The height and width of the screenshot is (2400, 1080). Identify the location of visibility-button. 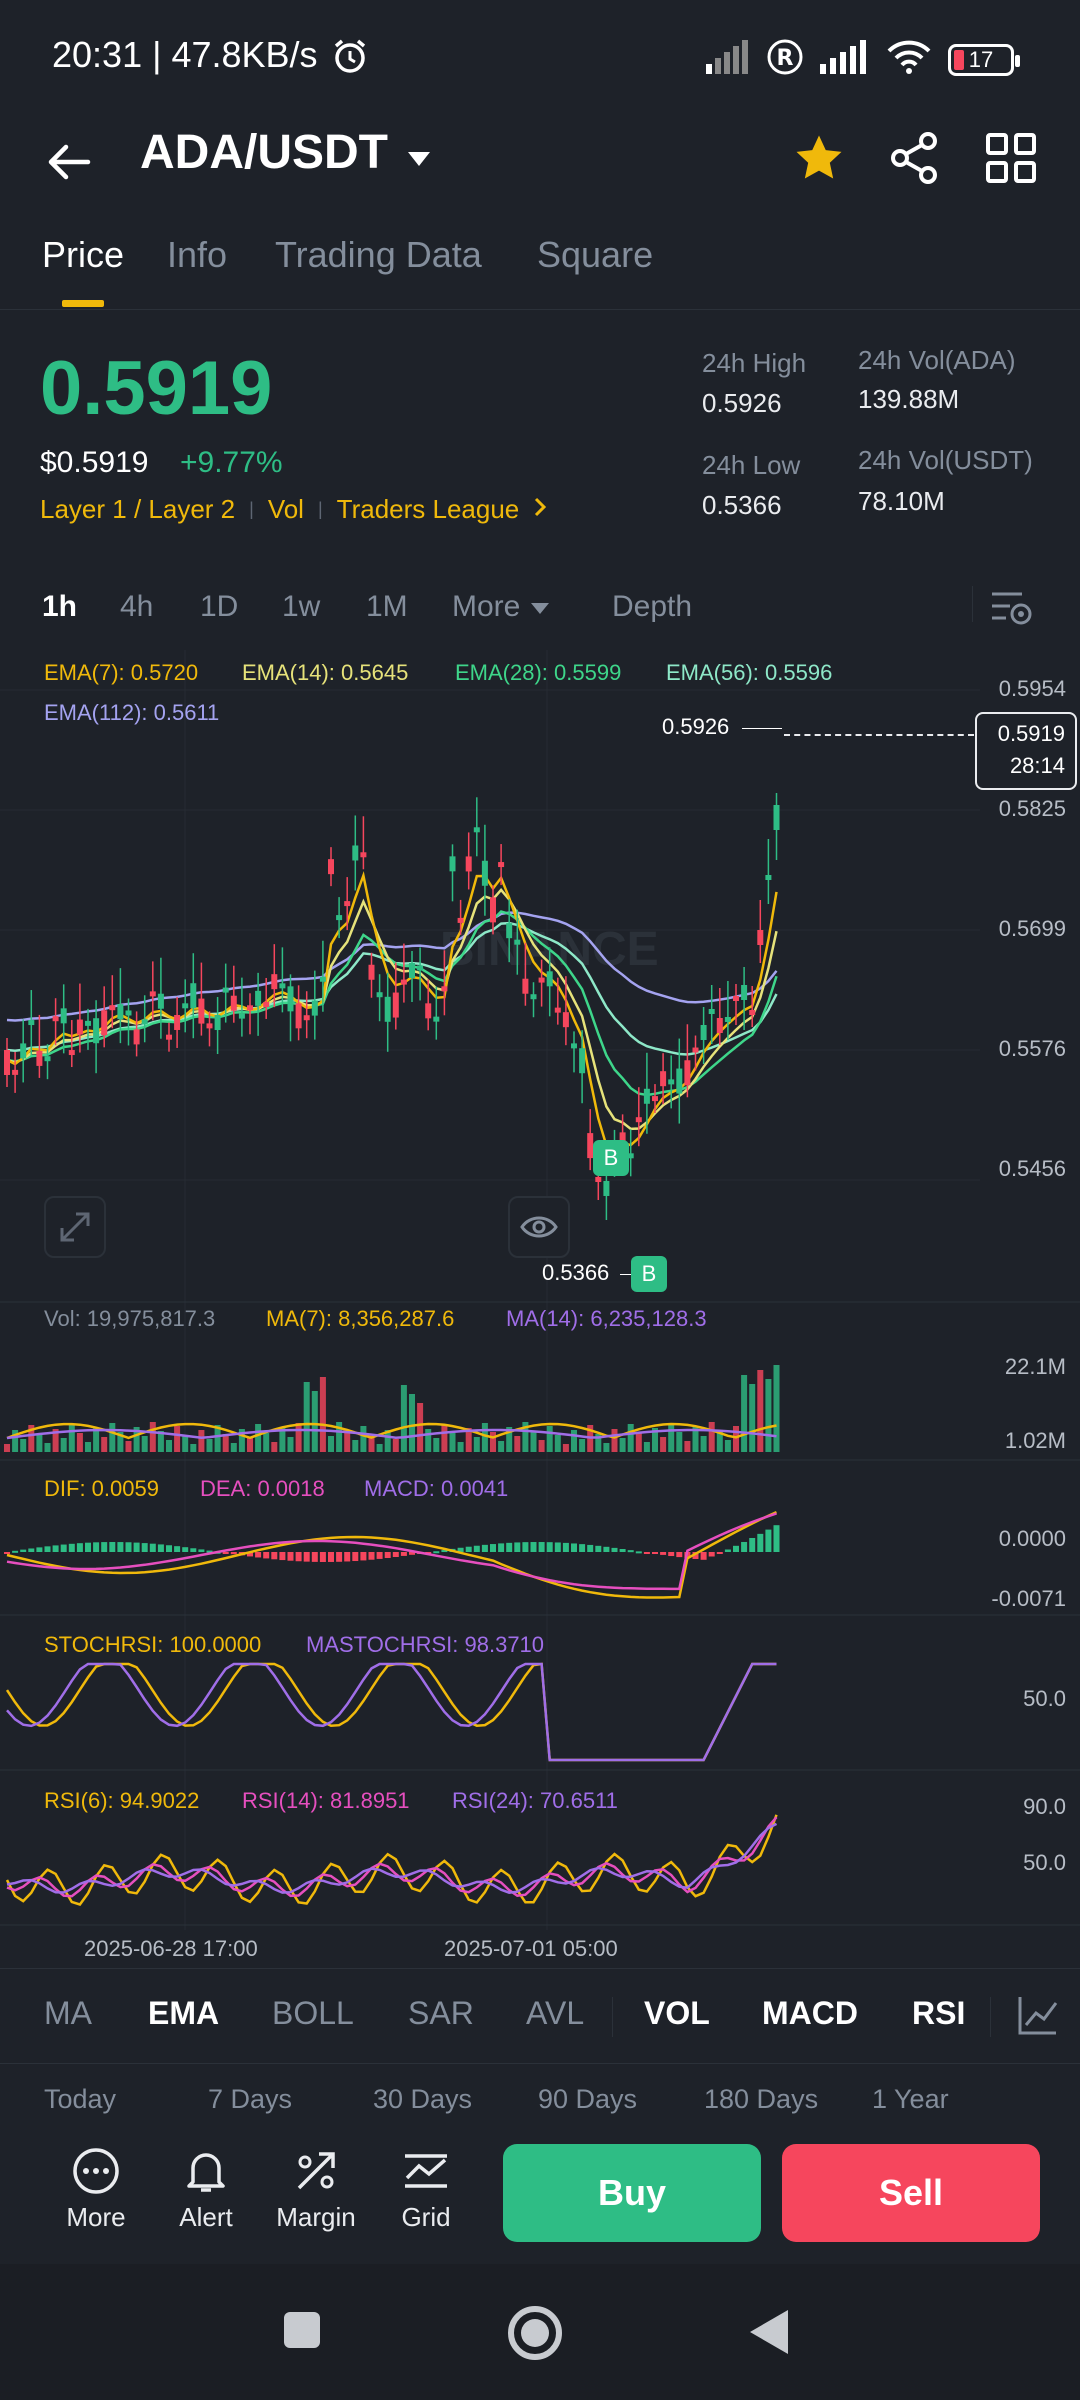
(539, 1227).